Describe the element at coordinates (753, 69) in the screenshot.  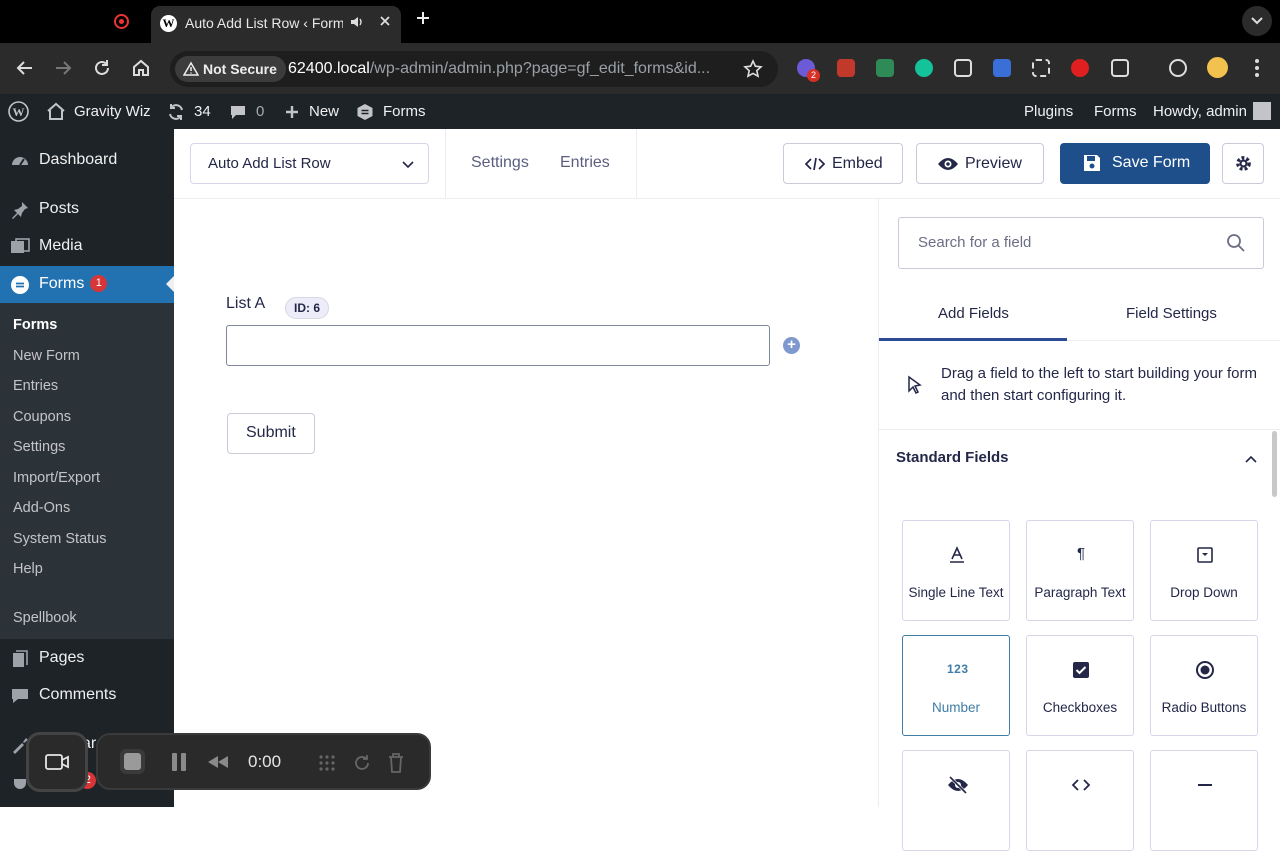
I see `bookmark-star-icon` at that location.